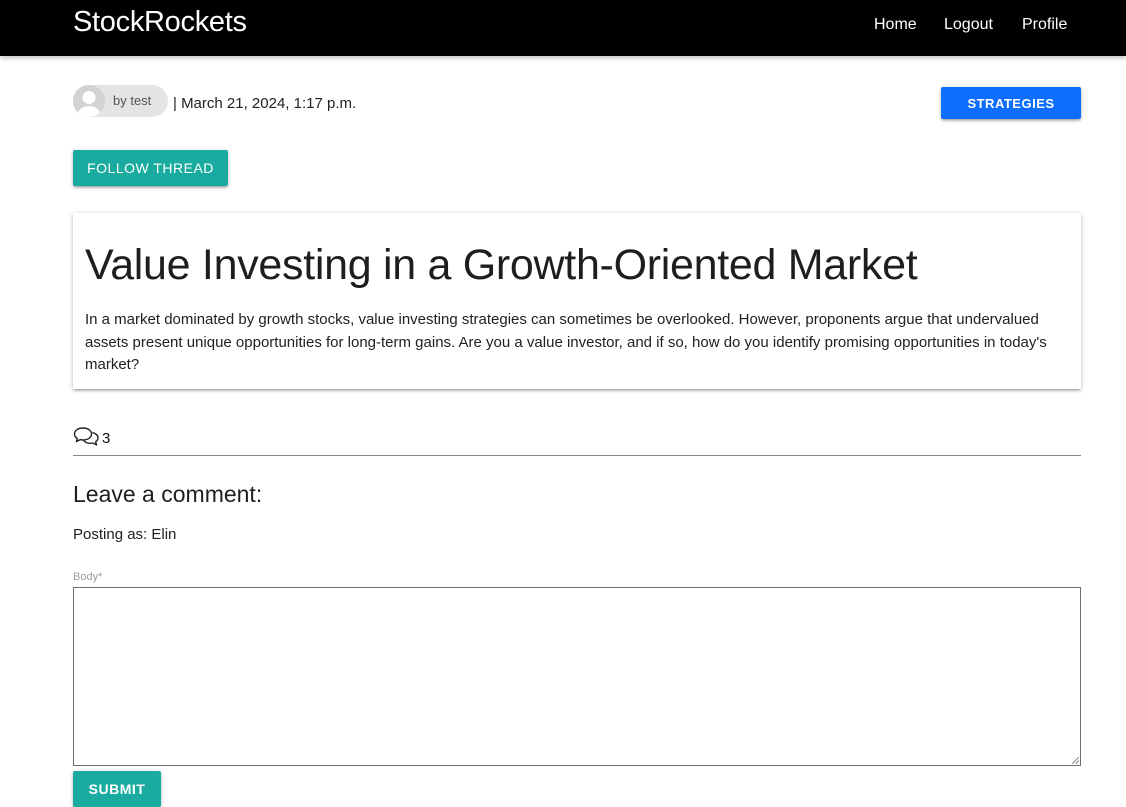  I want to click on post-date: | March 21, 2024, 1:17 p.m., so click(265, 103).